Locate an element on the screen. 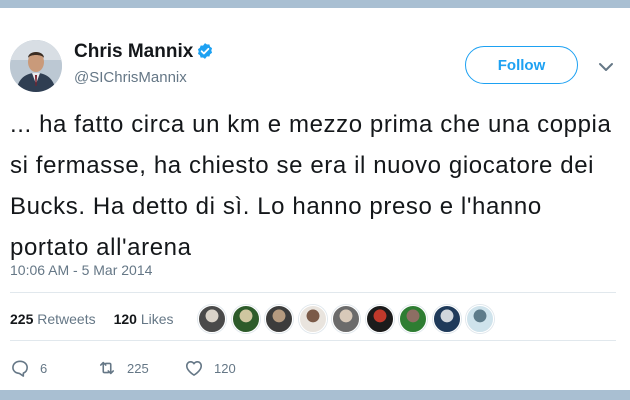  retweets-label: Retweets is located at coordinates (66, 319).